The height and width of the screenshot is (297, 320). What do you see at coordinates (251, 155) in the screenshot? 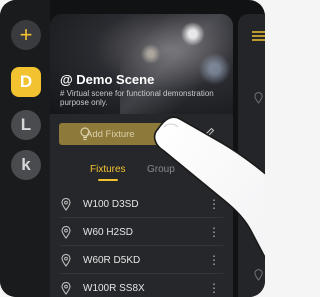
I see `side-panel` at bounding box center [251, 155].